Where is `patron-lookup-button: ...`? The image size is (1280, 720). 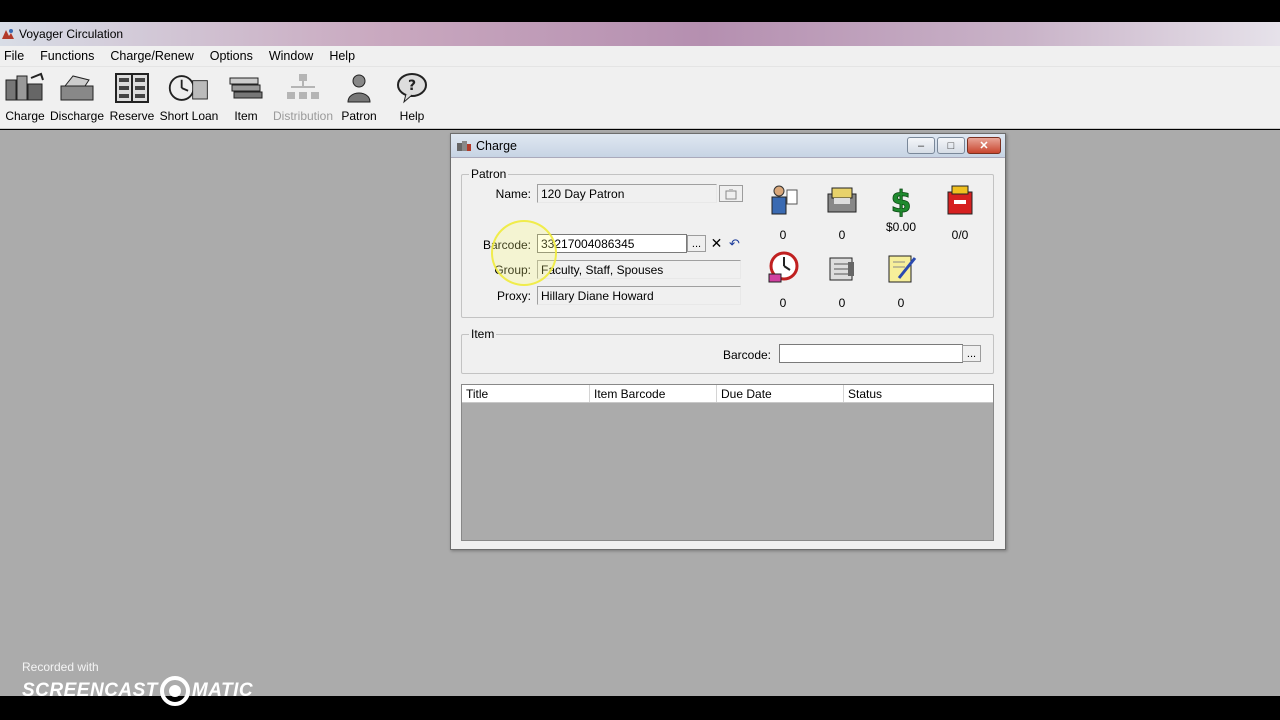
patron-lookup-button: ... is located at coordinates (696, 243).